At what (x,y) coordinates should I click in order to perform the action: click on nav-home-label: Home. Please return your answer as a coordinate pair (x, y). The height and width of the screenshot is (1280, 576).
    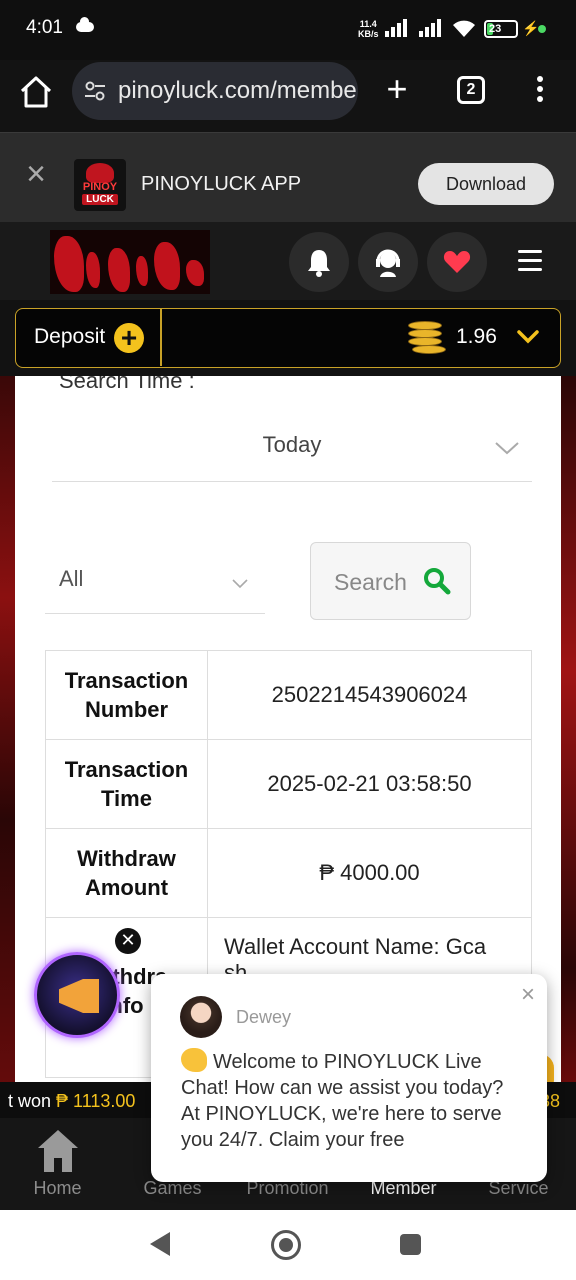
    Looking at the image, I should click on (57, 1188).